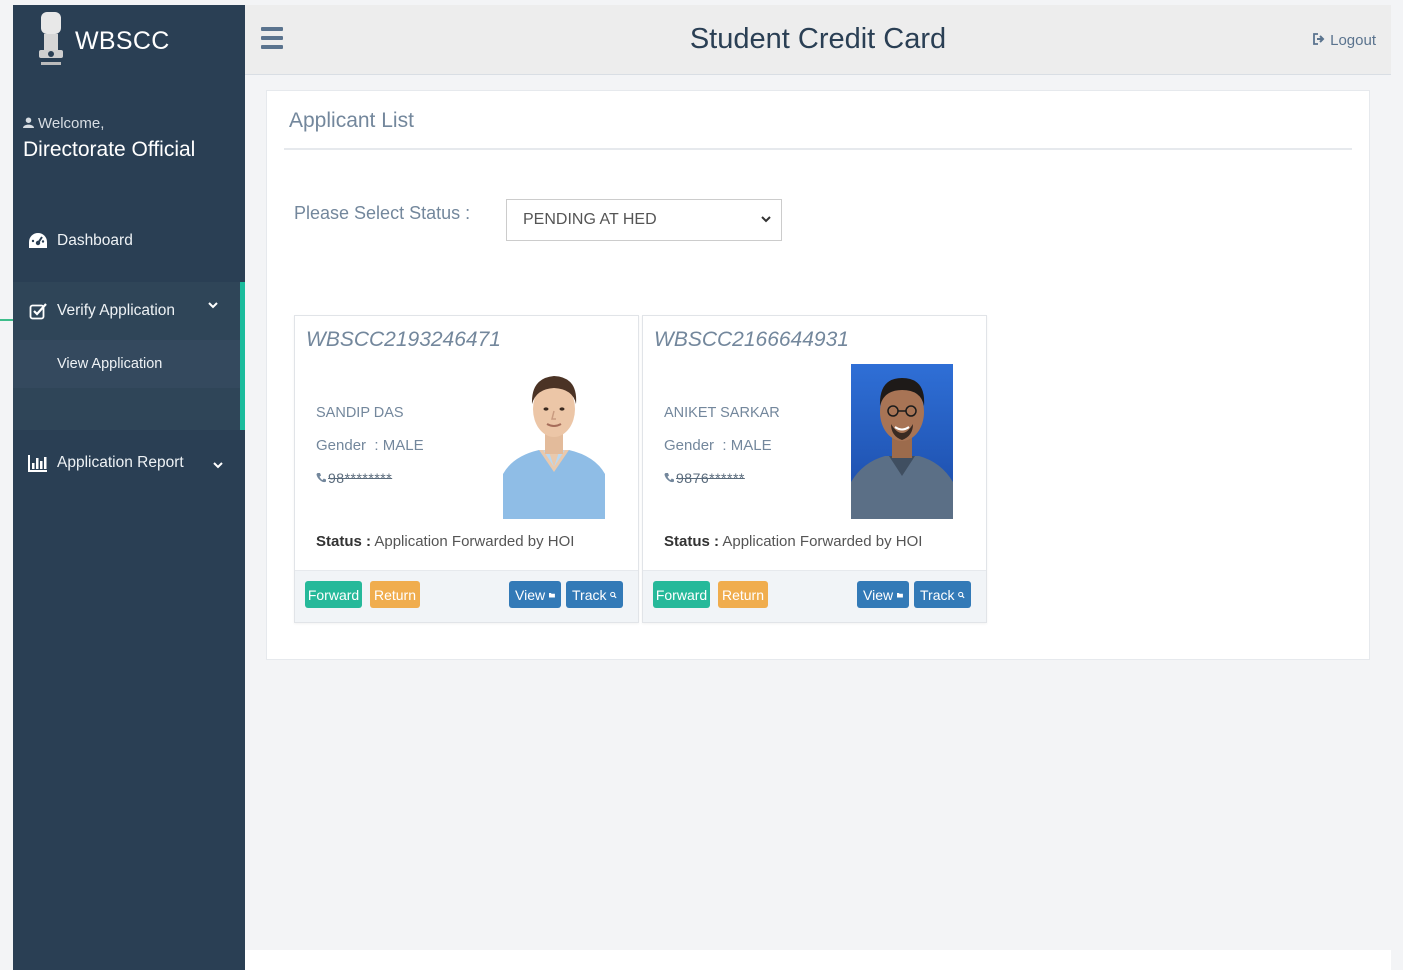 The width and height of the screenshot is (1403, 970). I want to click on status-filter-label: Please Select Status :, so click(382, 213).